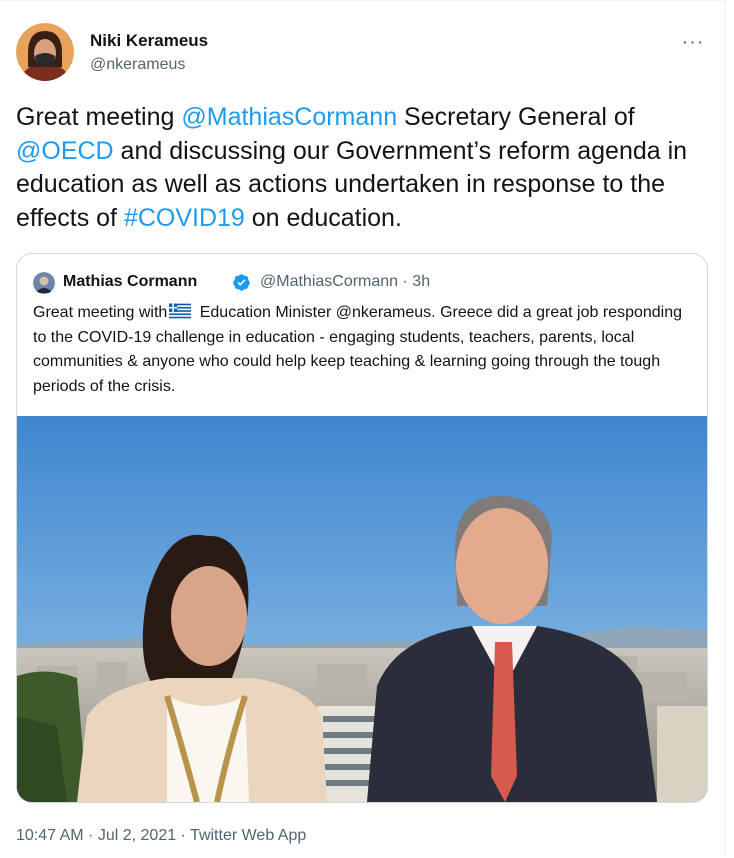  Describe the element at coordinates (65, 151) in the screenshot. I see `mention-link: @OECD` at that location.